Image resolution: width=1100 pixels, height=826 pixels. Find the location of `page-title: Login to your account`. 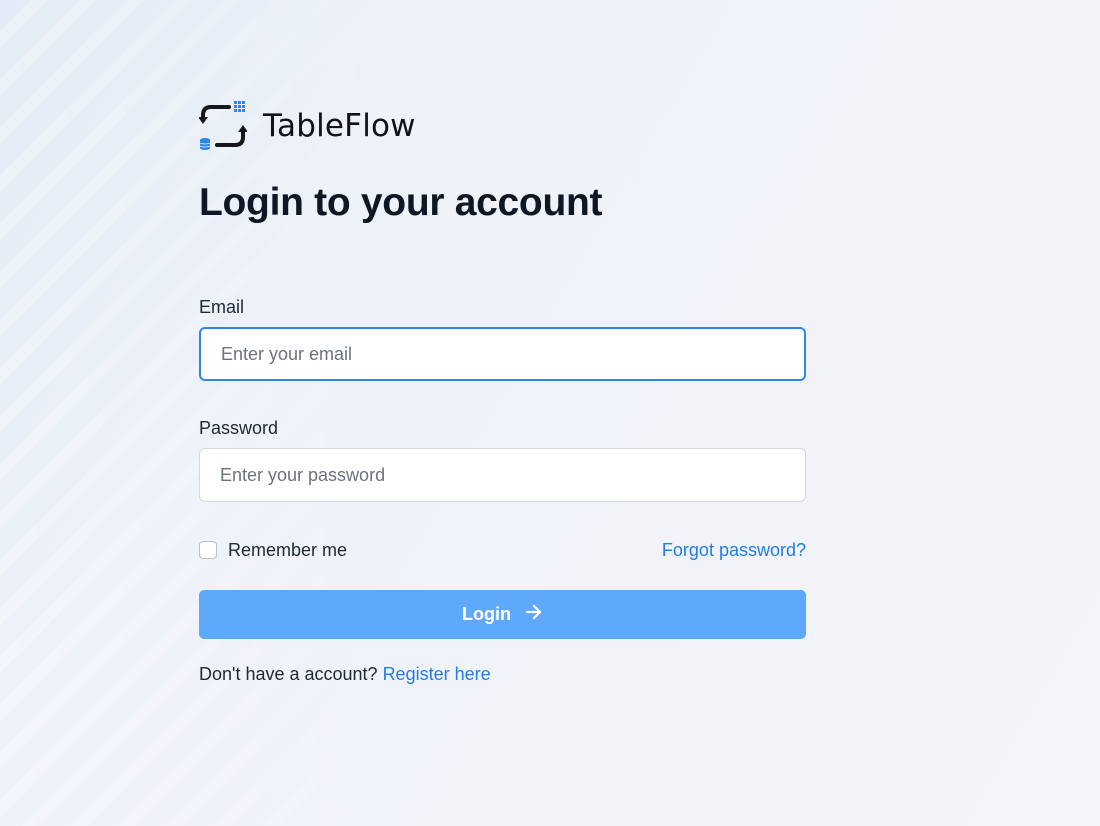

page-title: Login to your account is located at coordinates (401, 202).